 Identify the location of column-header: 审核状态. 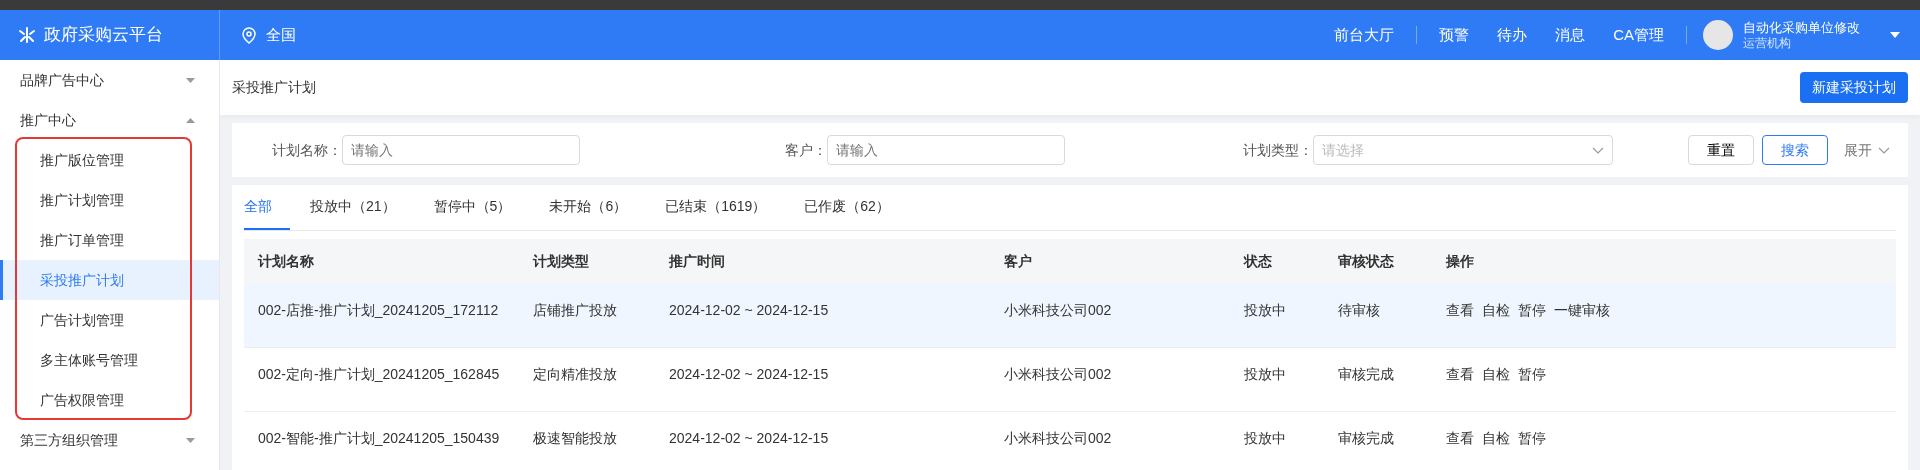
(1366, 261).